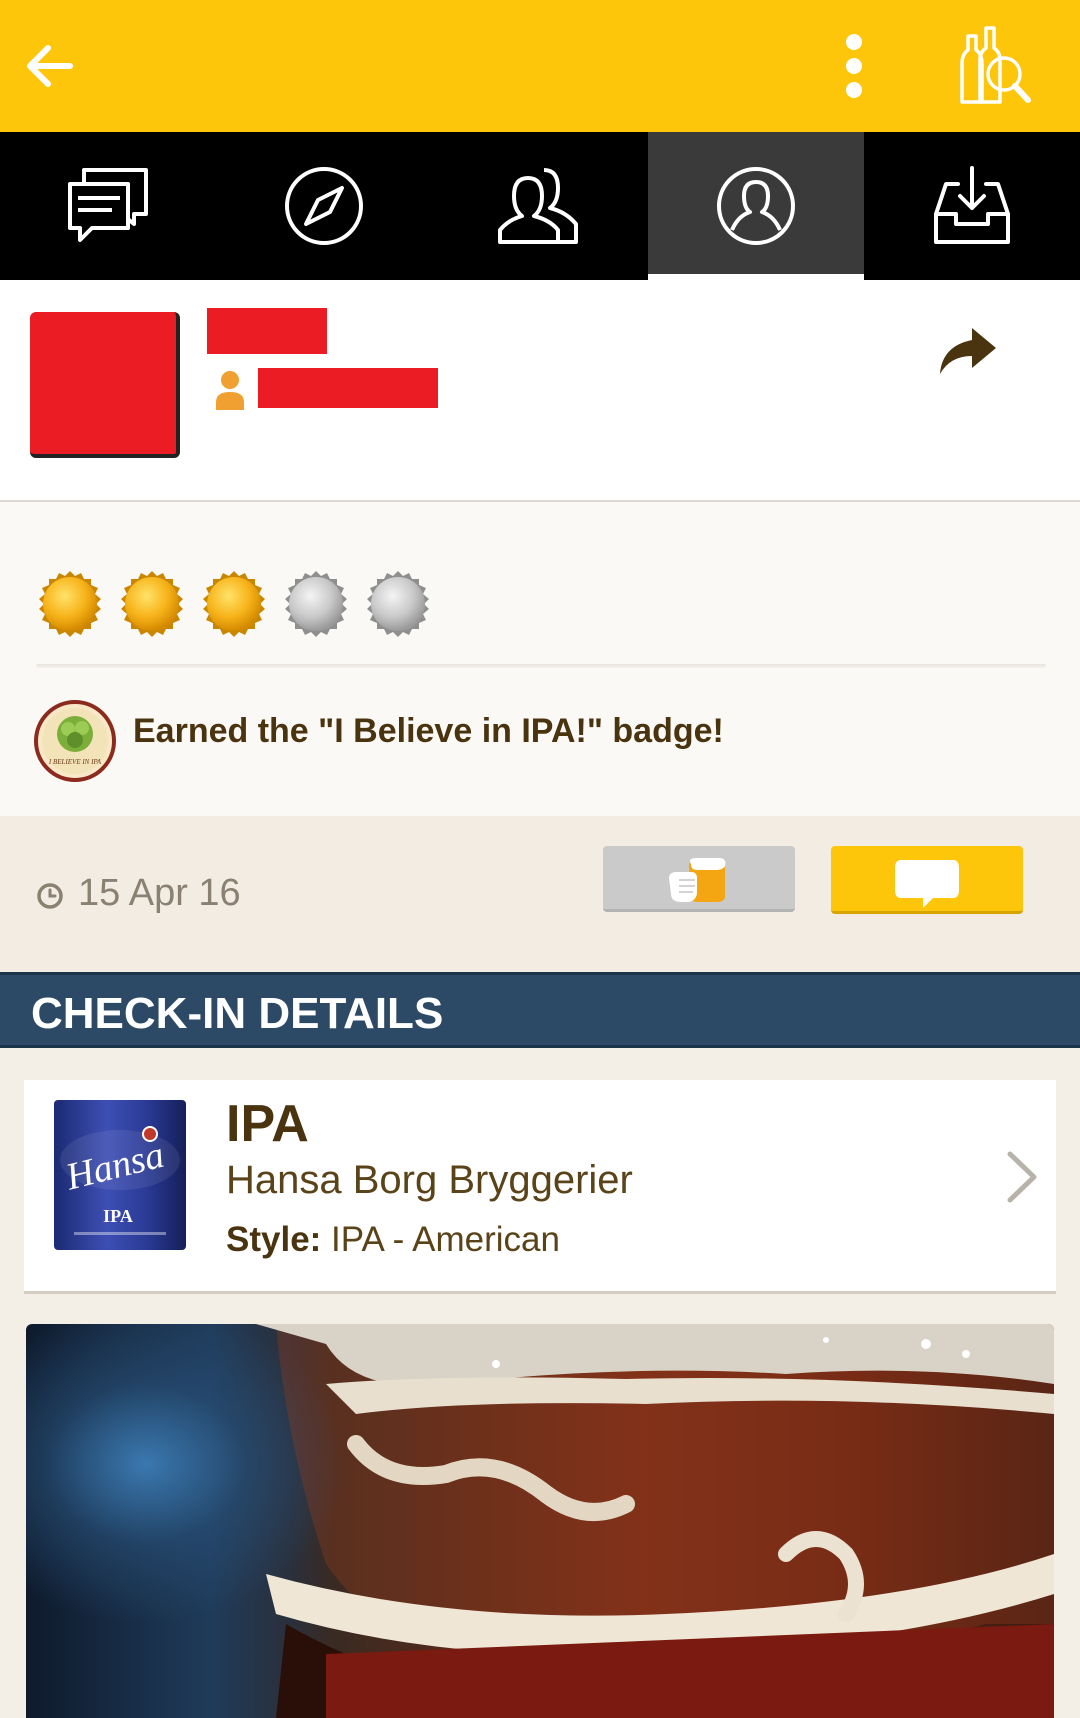  What do you see at coordinates (118, 1216) in the screenshot?
I see `can-style-text: IPA` at bounding box center [118, 1216].